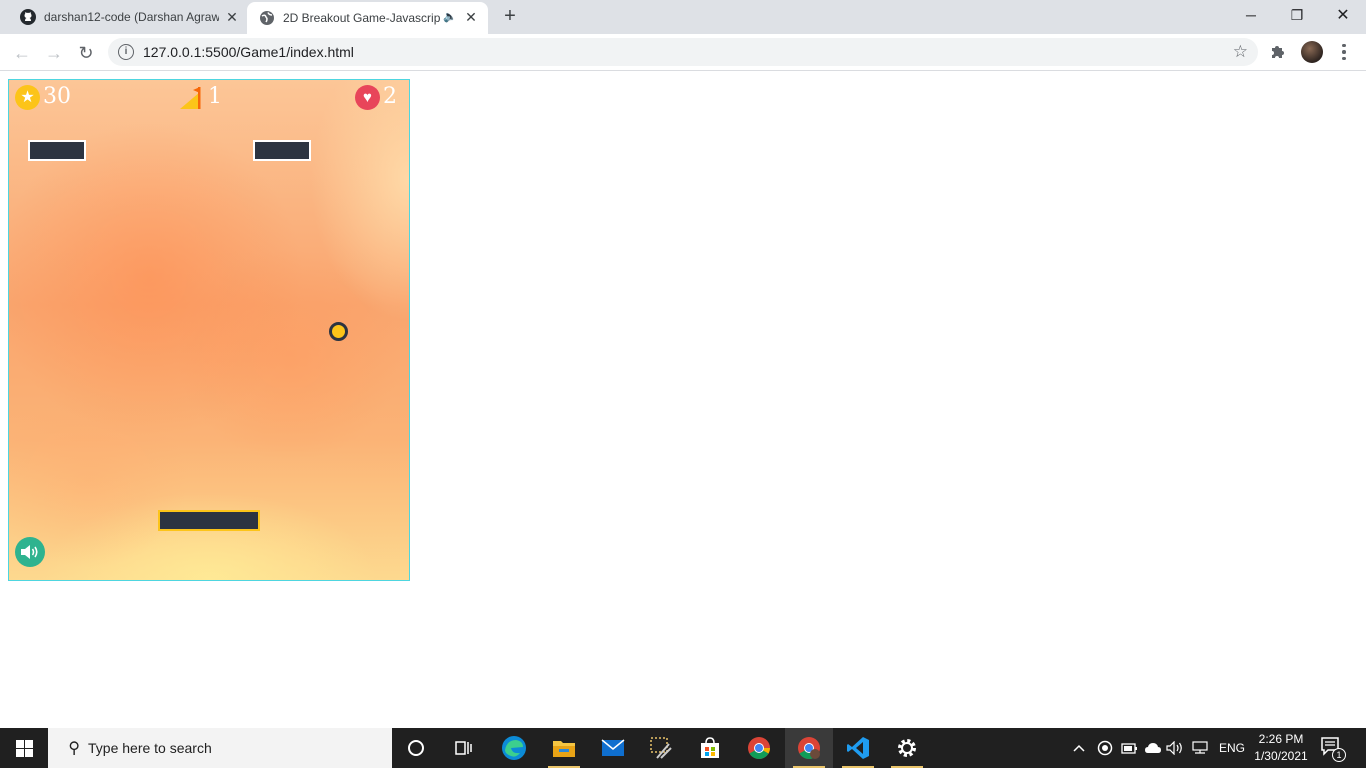 The image size is (1366, 768). Describe the element at coordinates (131, 17) in the screenshot. I see `tab-title: darshan12-code (Darshan Agraw` at that location.